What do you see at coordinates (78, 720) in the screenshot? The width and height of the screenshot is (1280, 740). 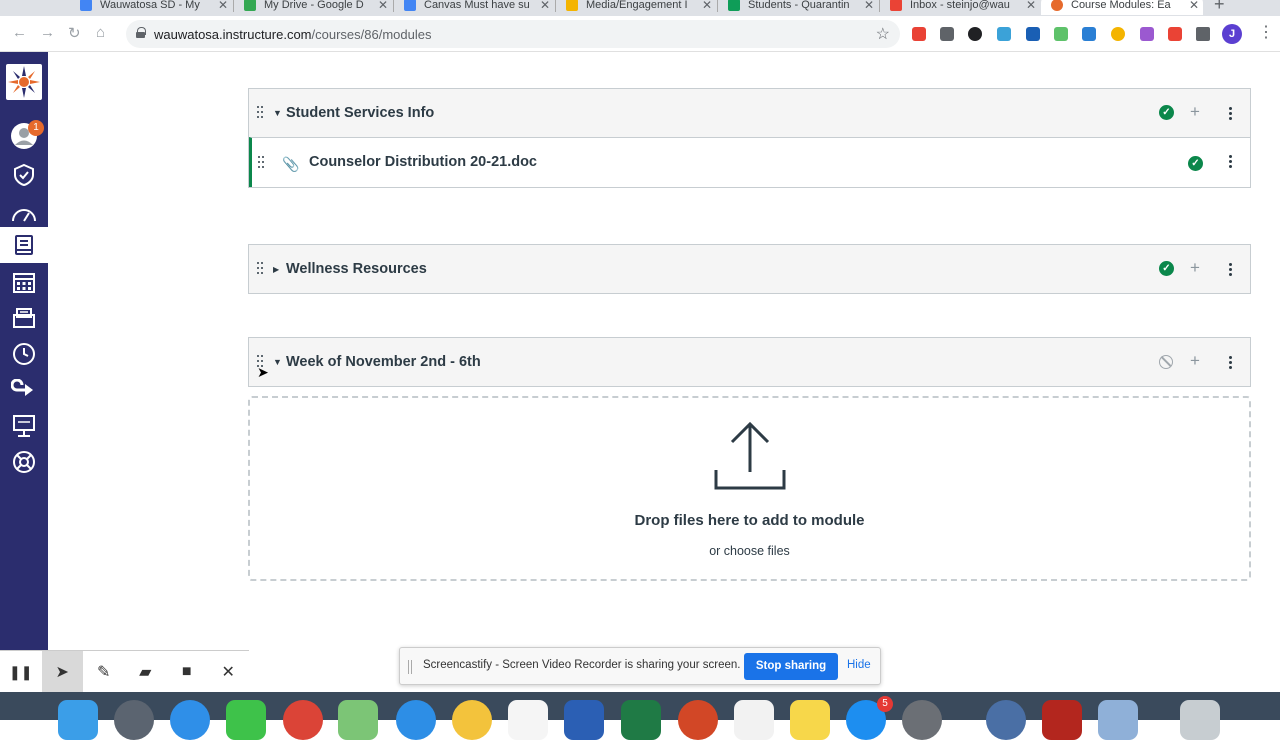 I see `finder-icon` at bounding box center [78, 720].